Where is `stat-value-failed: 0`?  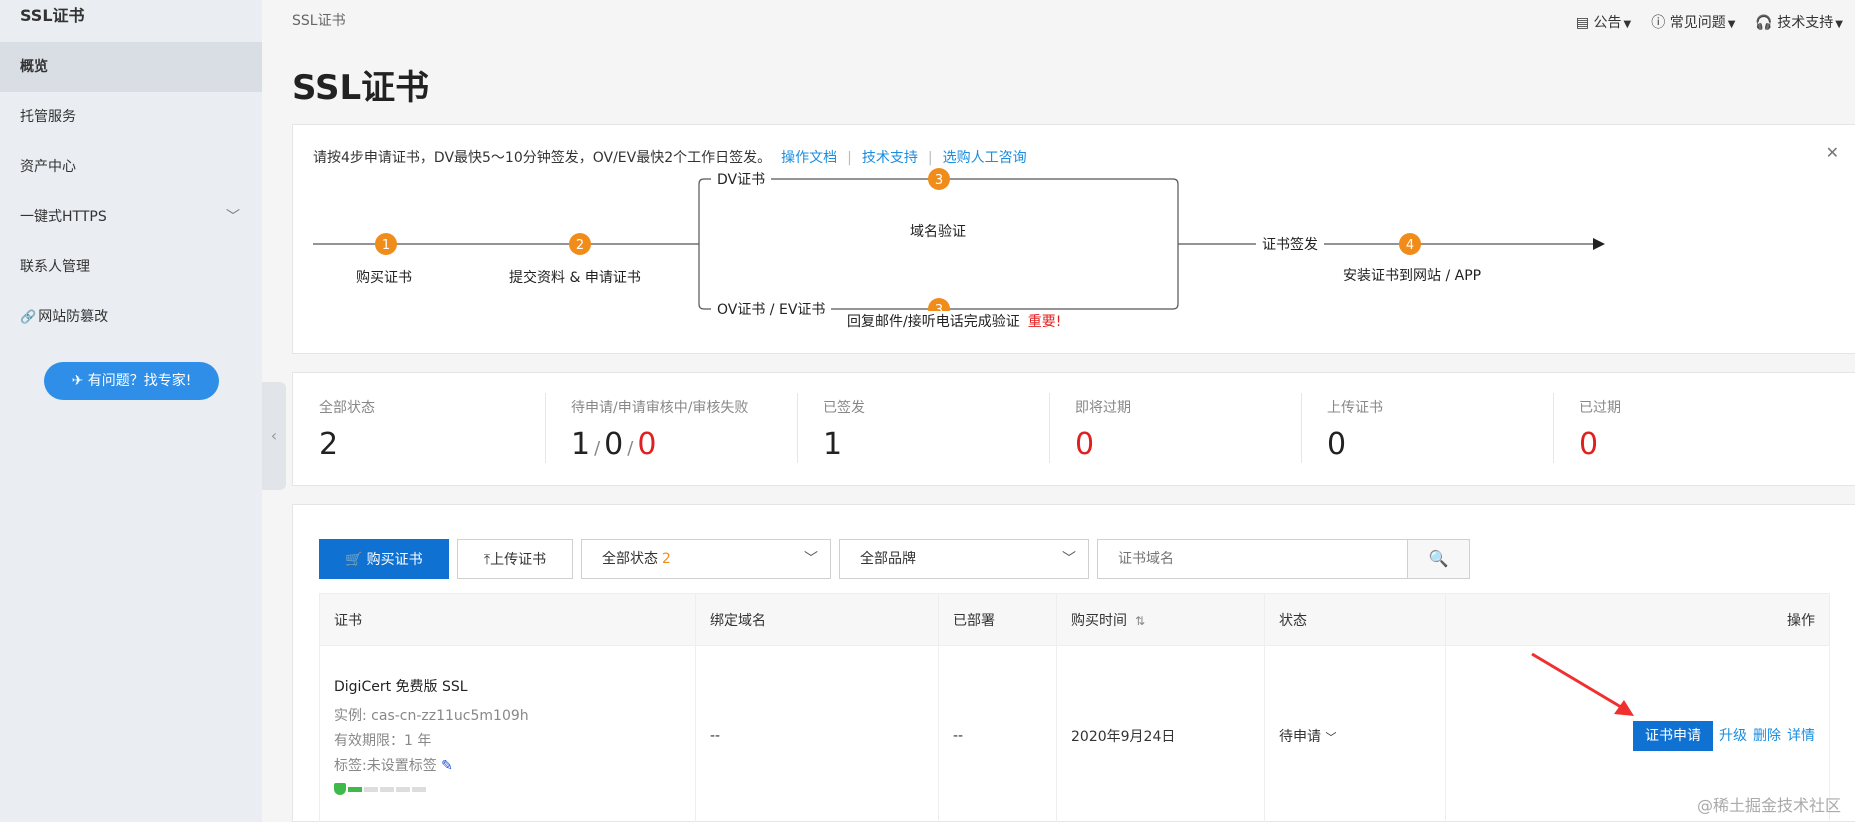
stat-value-failed: 0 is located at coordinates (647, 444).